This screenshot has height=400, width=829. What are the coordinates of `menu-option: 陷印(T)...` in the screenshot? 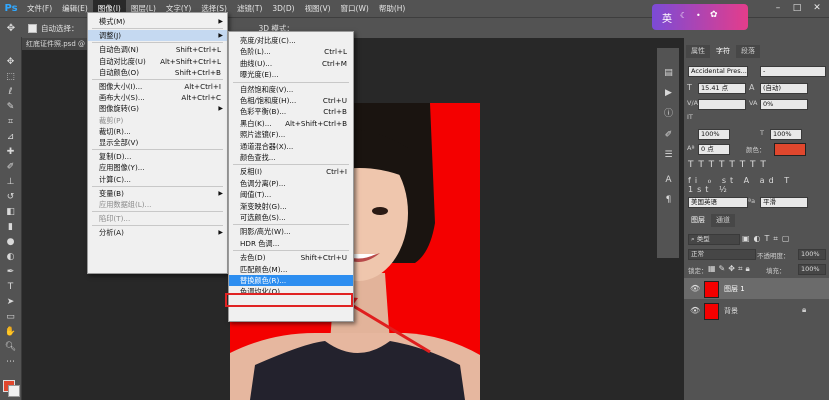 It's located at (157, 218).